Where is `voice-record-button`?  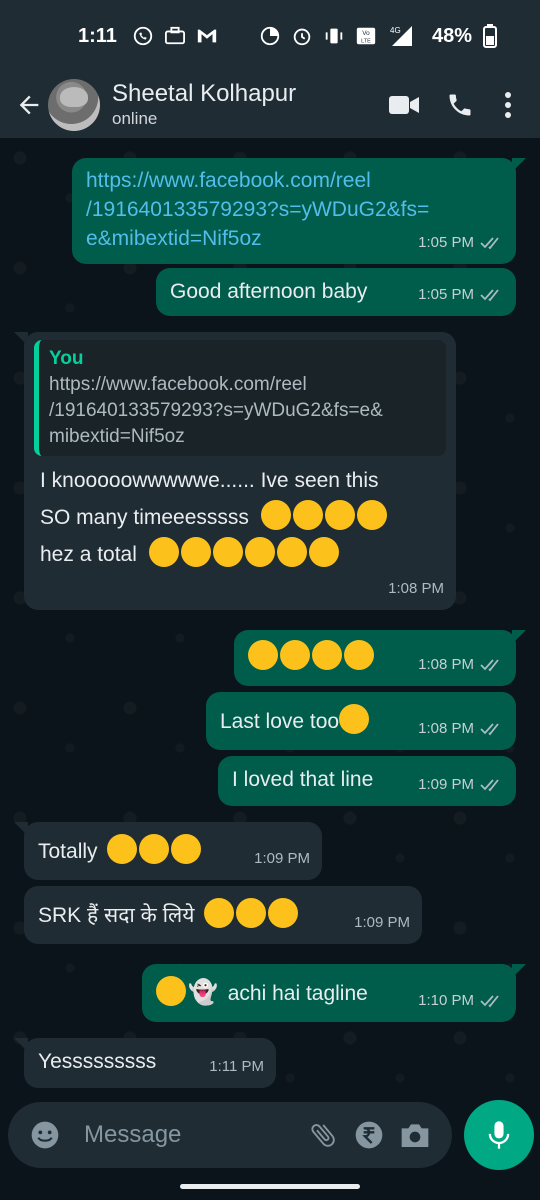 voice-record-button is located at coordinates (499, 1135).